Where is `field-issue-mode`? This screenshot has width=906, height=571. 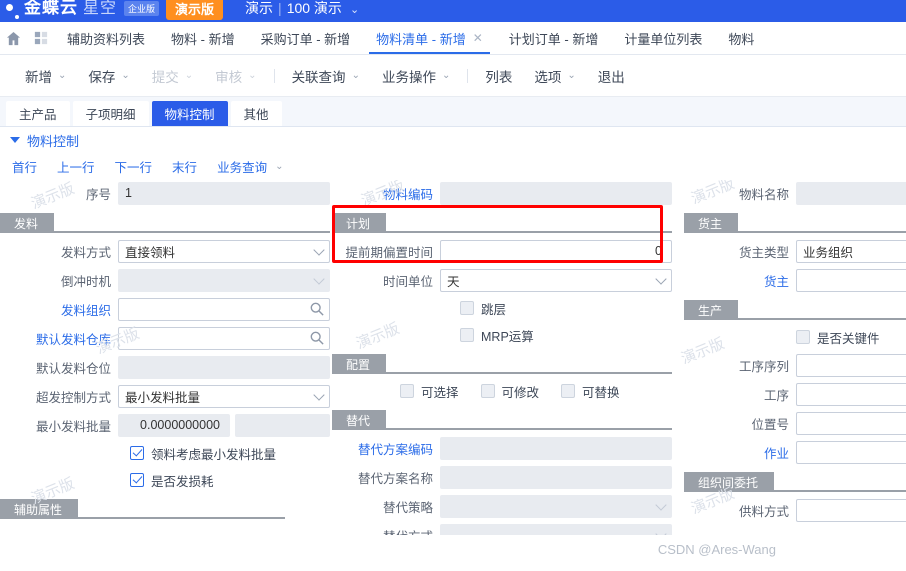
field-issue-mode is located at coordinates (224, 251).